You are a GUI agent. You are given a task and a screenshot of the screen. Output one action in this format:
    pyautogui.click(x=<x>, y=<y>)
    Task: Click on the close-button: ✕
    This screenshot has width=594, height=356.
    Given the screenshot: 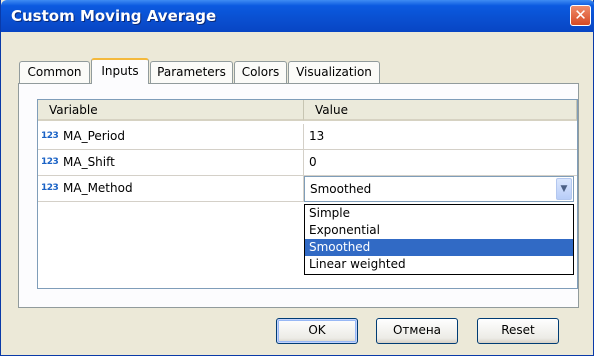 What is the action you would take?
    pyautogui.click(x=580, y=15)
    